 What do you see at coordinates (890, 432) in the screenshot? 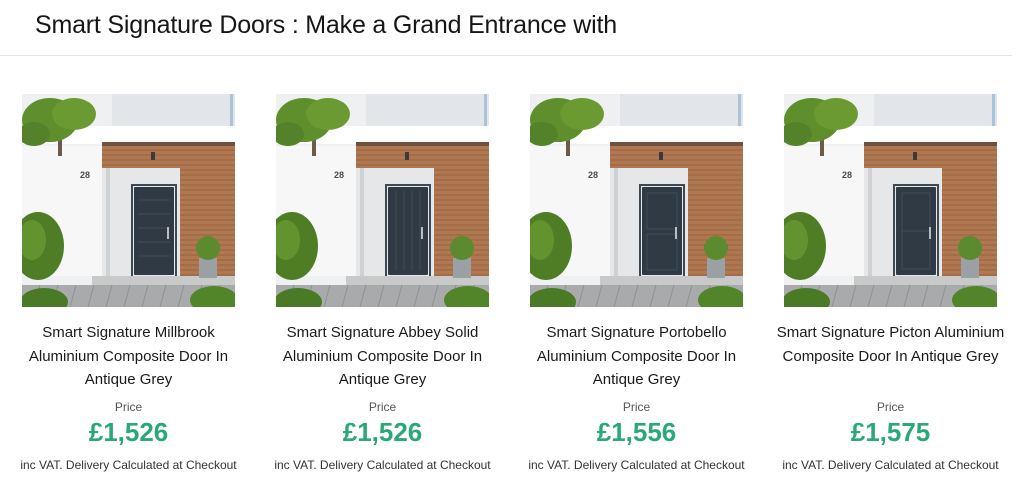
I see `product-price: £1,575` at bounding box center [890, 432].